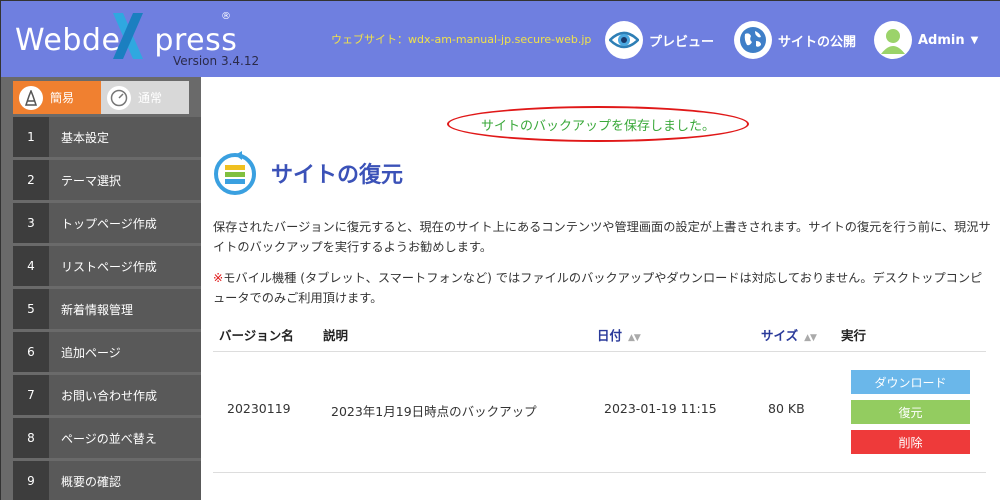 The height and width of the screenshot is (500, 1000). Describe the element at coordinates (125, 309) in the screenshot. I see `nav-label: 新着情報管理` at that location.